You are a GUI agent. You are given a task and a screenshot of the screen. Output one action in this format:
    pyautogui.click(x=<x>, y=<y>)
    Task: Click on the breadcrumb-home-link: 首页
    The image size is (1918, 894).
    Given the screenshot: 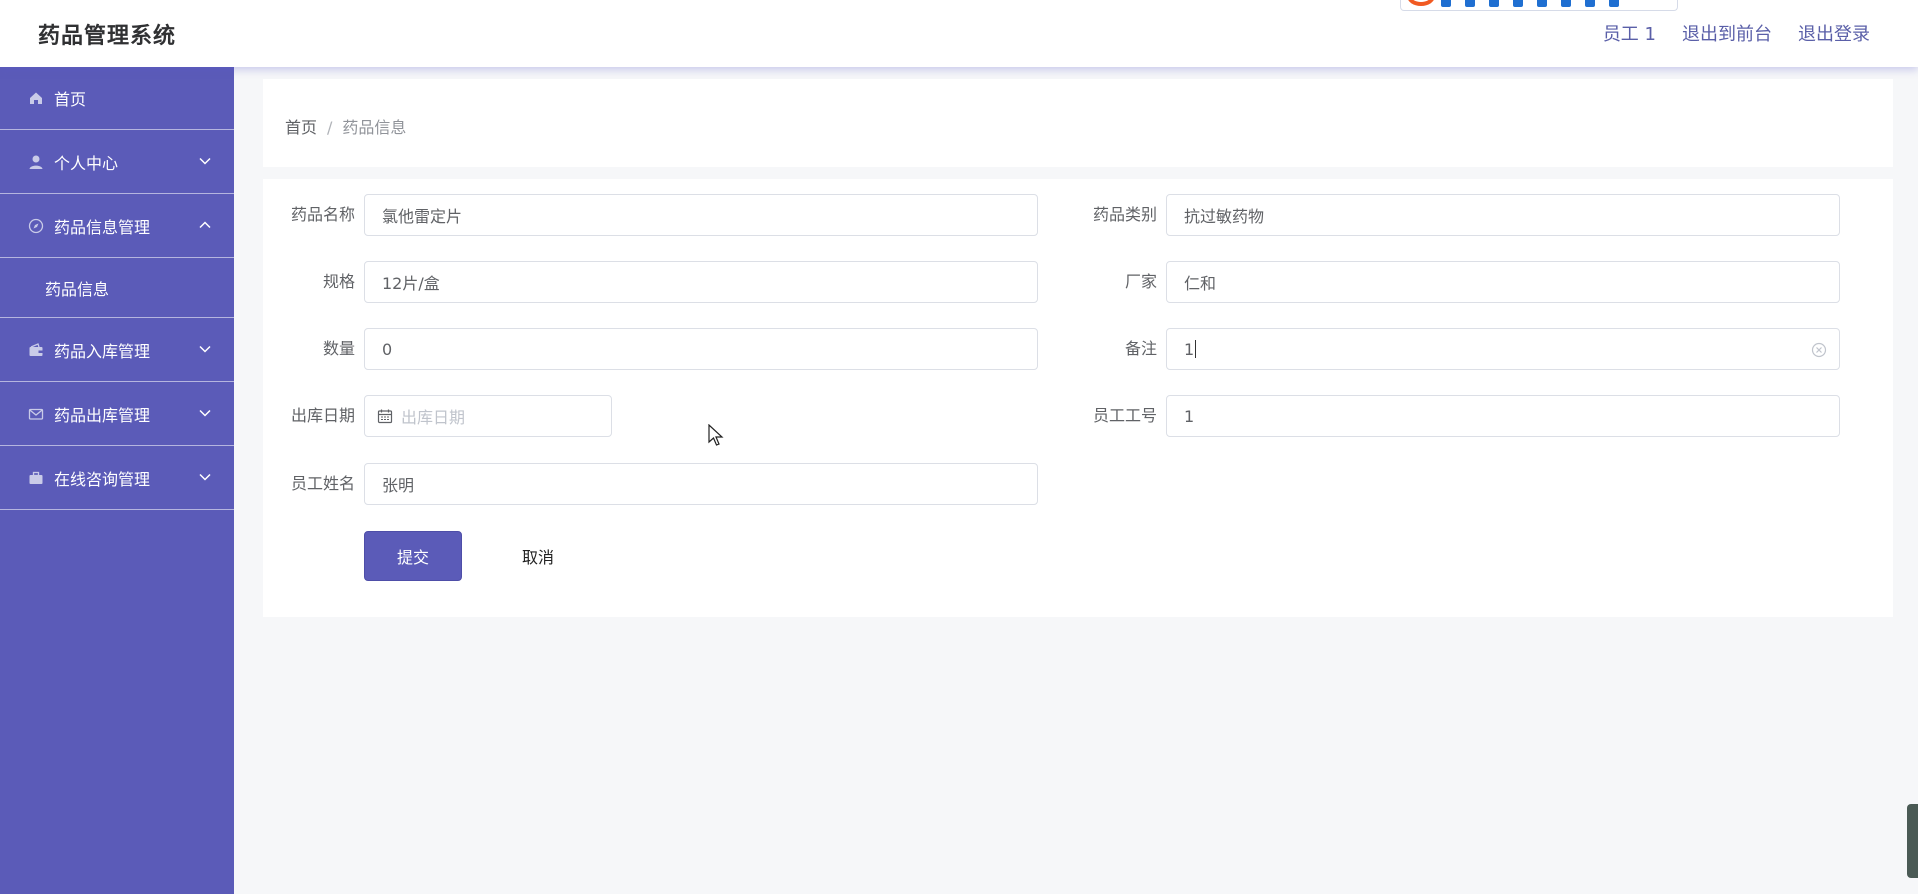 What is the action you would take?
    pyautogui.click(x=301, y=127)
    